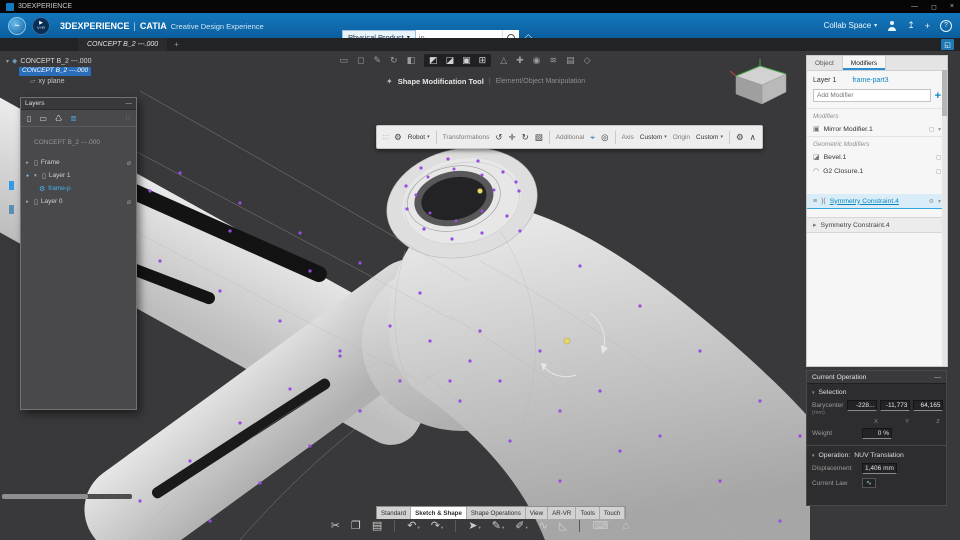  Describe the element at coordinates (824, 80) in the screenshot. I see `breadcrumb-layer: Layer 1` at that location.